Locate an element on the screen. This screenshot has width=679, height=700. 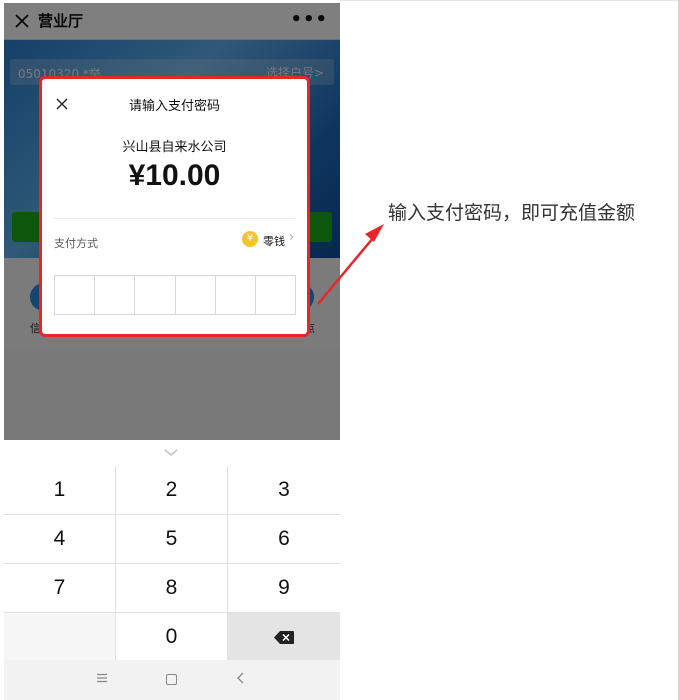
key-9: 9 is located at coordinates (284, 588).